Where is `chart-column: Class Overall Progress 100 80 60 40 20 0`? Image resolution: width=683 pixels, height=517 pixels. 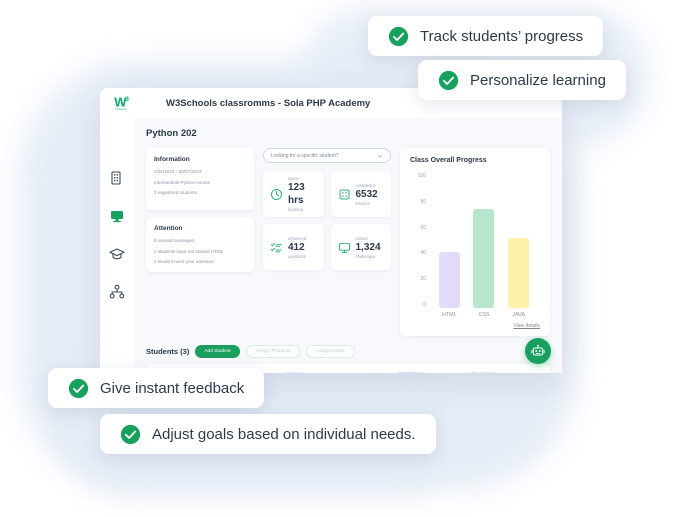
chart-column: Class Overall Progress 100 80 60 40 20 0 is located at coordinates (475, 242).